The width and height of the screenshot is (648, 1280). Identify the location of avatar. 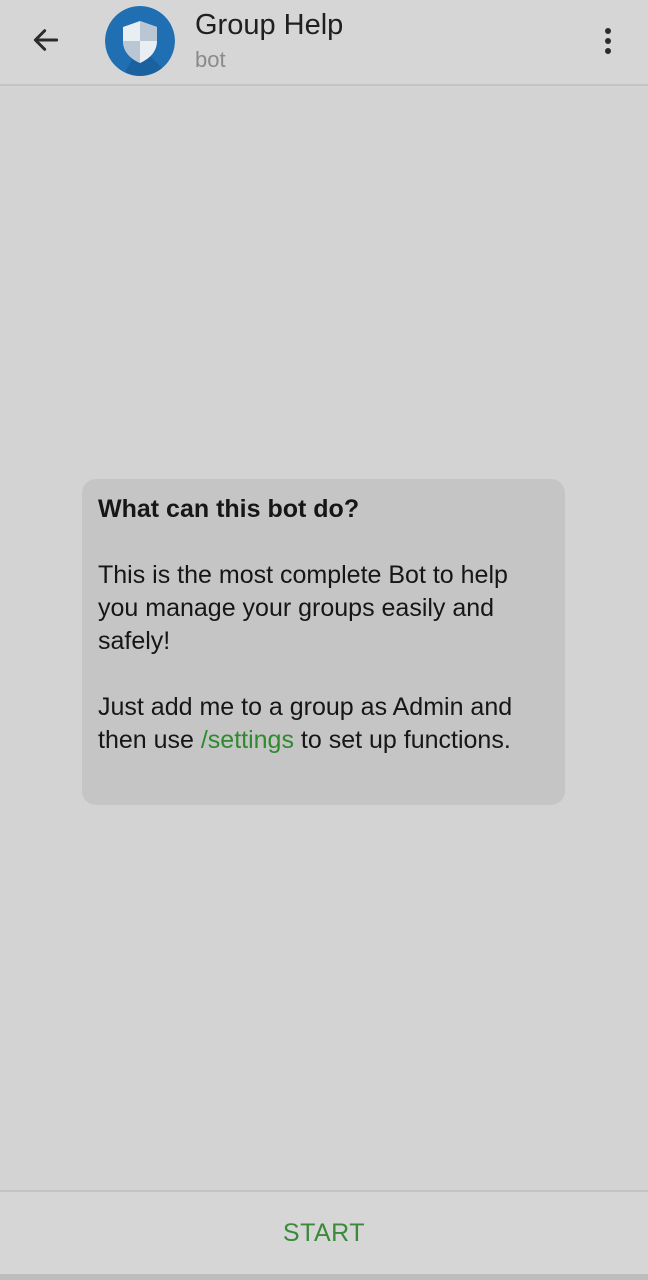
(140, 41).